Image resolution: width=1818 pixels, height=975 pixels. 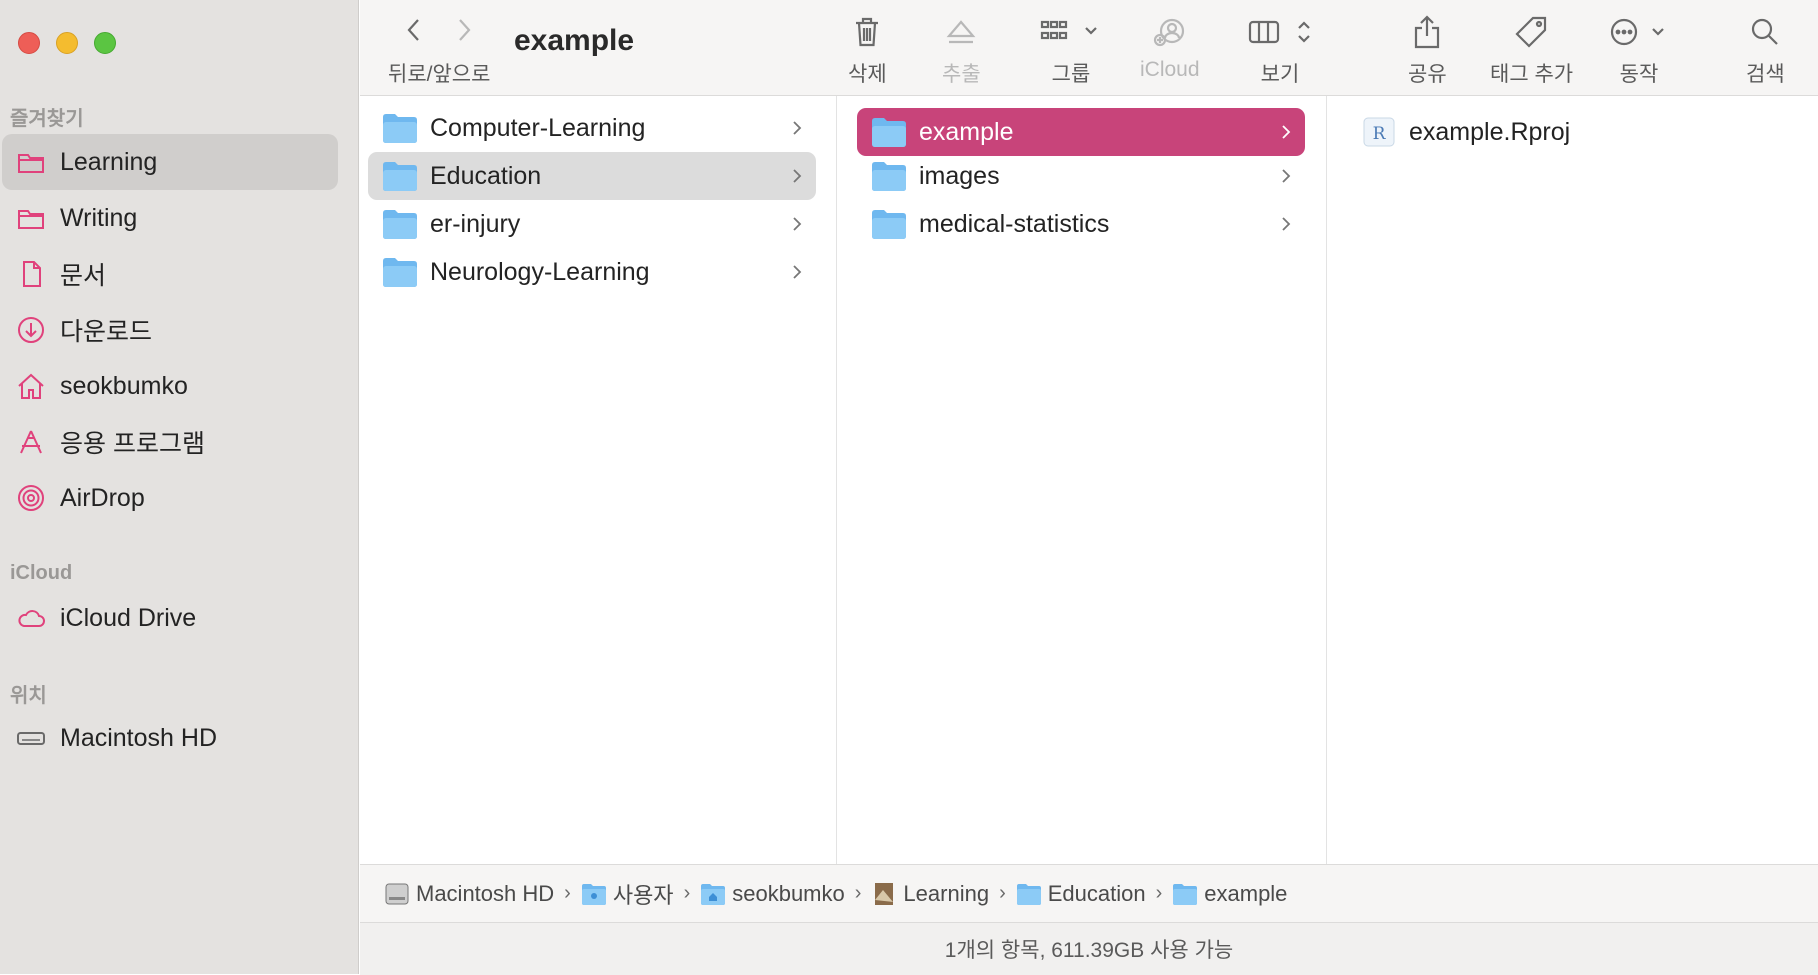 I want to click on item-name: medical-statistics, so click(x=1014, y=223).